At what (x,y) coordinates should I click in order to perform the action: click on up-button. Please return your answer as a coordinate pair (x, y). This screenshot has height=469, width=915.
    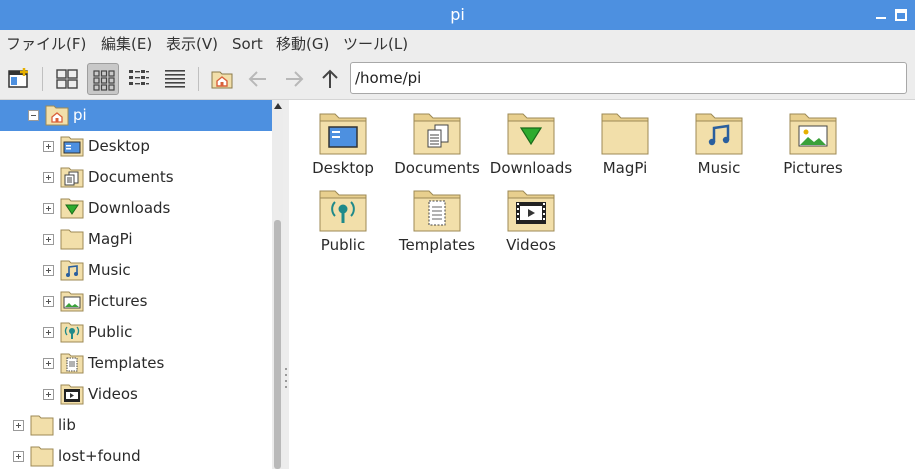
    Looking at the image, I should click on (330, 79).